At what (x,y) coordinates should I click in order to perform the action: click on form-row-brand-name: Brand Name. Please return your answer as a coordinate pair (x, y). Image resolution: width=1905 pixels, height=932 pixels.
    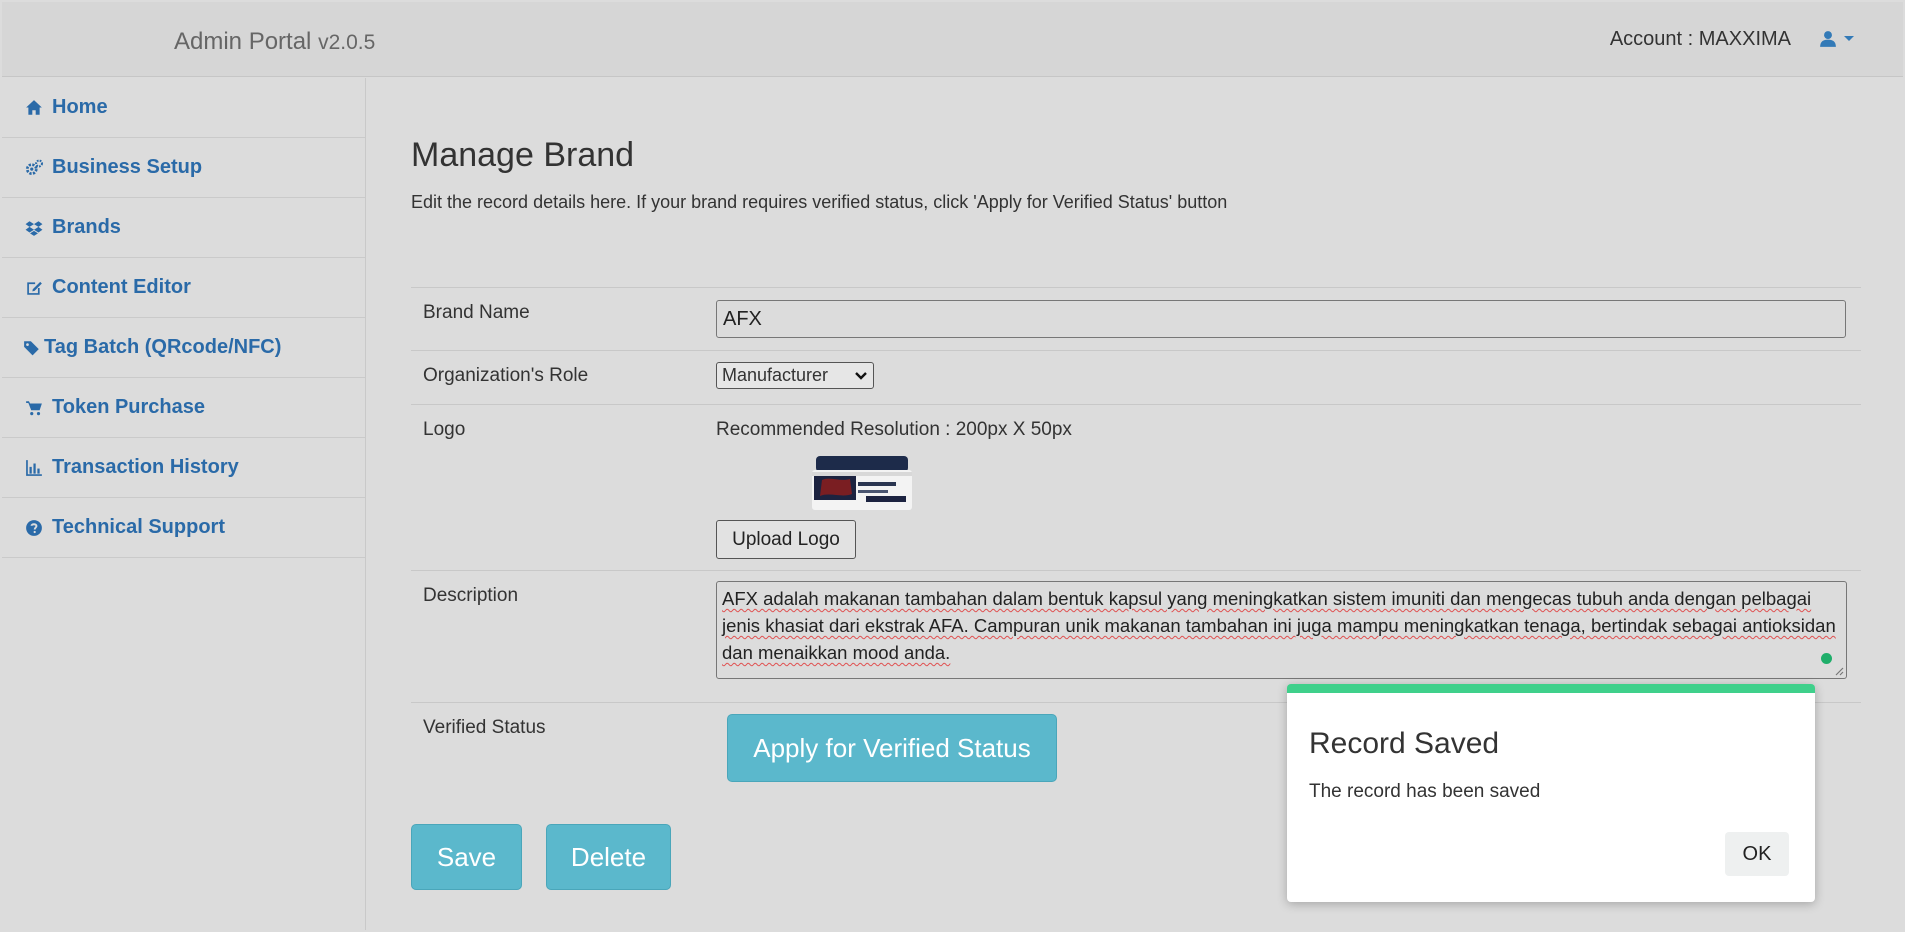
    Looking at the image, I should click on (1136, 318).